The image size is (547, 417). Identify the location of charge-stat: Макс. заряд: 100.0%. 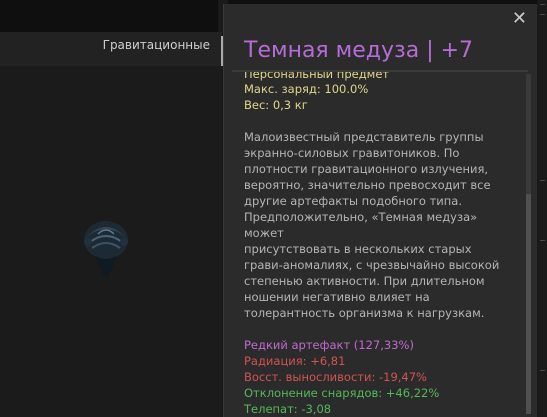
(306, 89).